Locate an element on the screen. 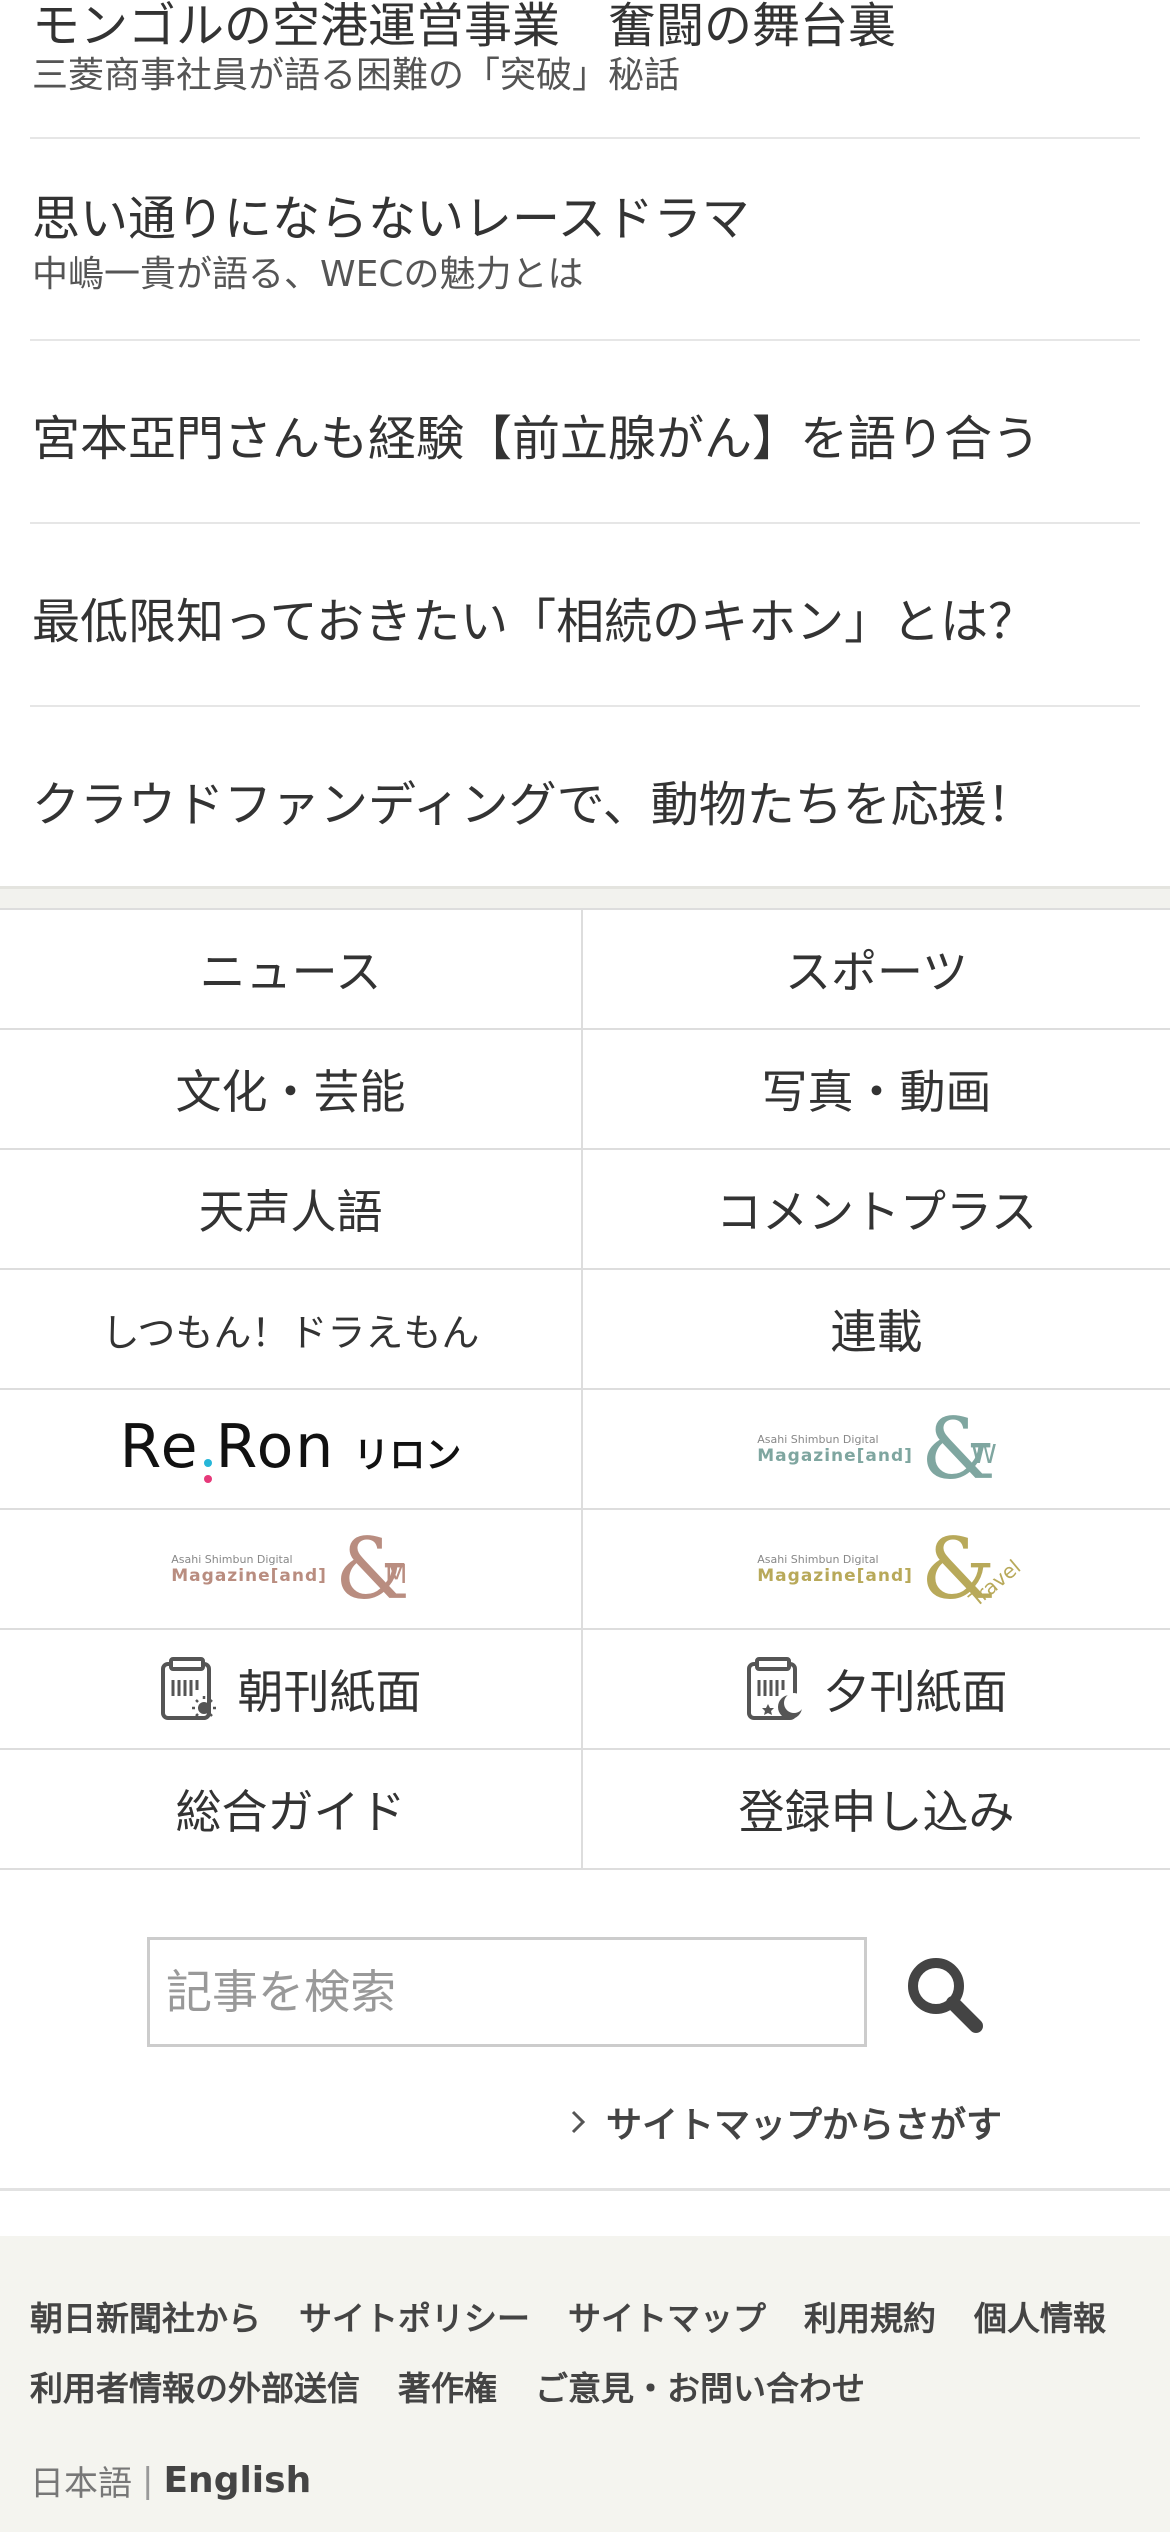 The width and height of the screenshot is (1170, 2532). ampersand-travel-icon: & Travel is located at coordinates (973, 1569).